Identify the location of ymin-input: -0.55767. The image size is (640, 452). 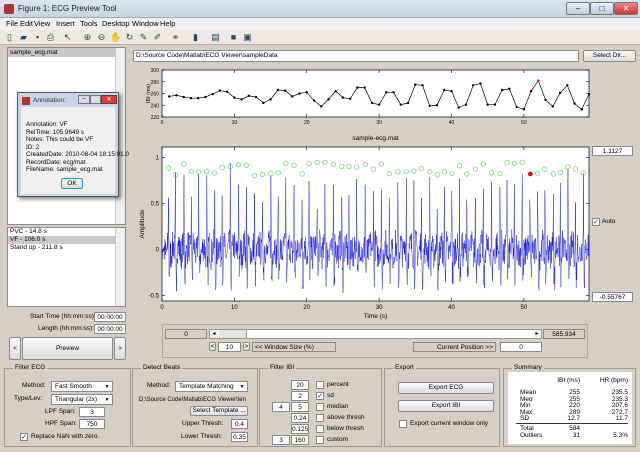
(612, 297).